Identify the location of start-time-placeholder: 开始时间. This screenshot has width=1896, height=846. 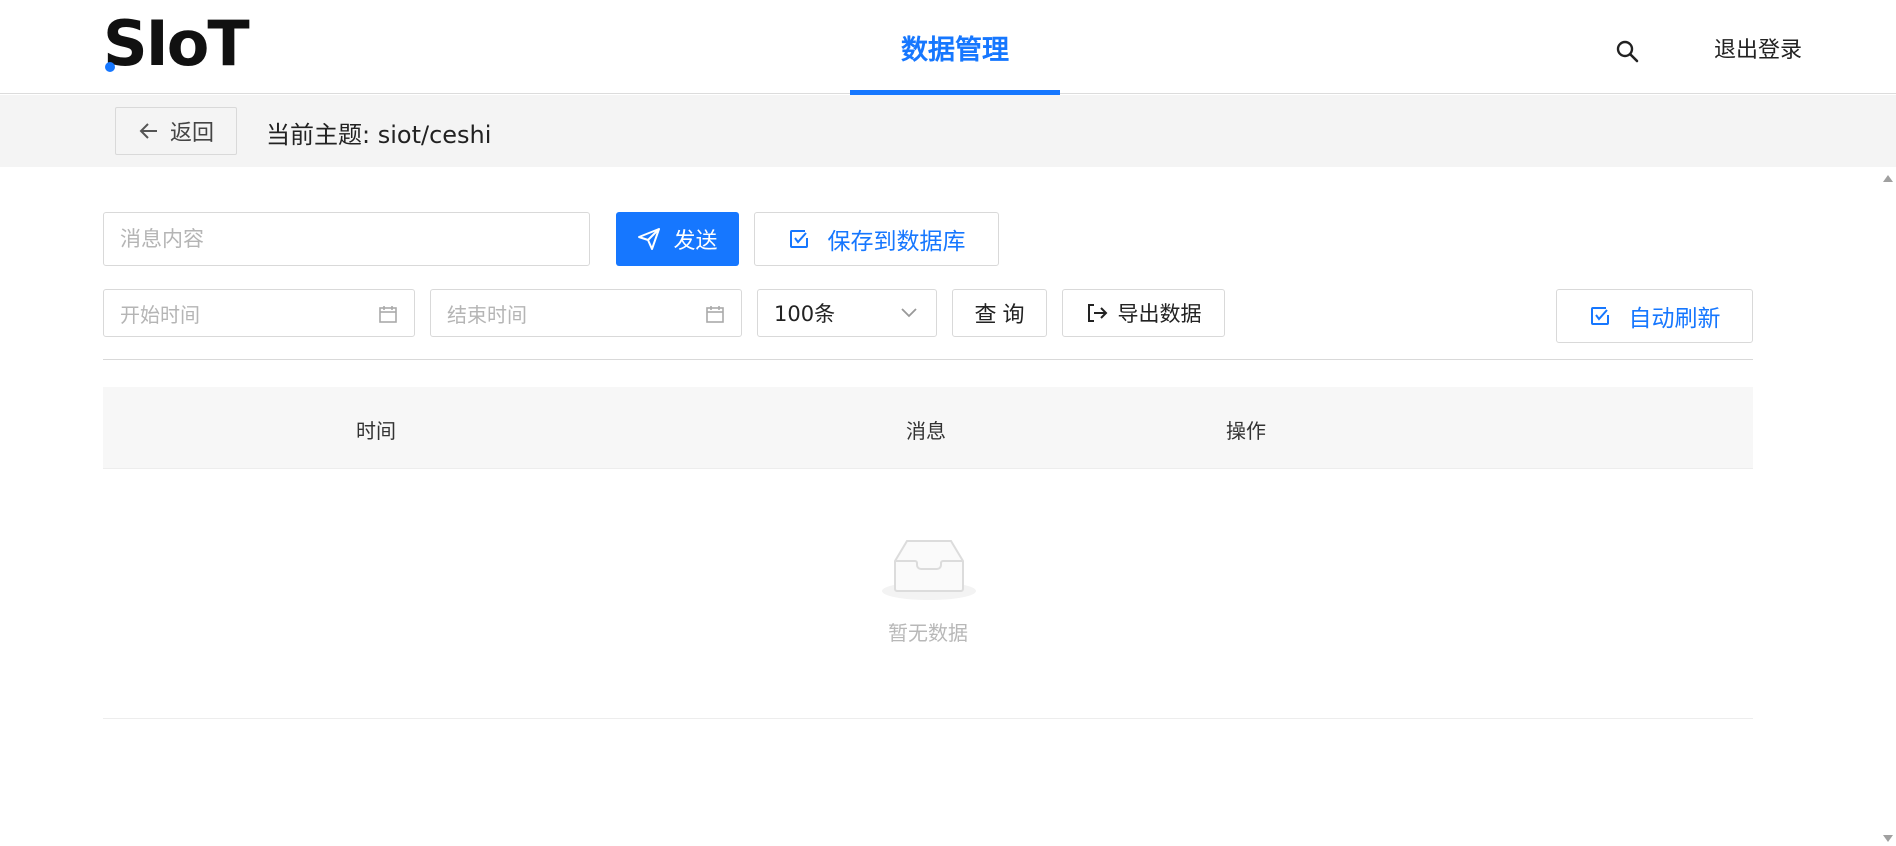
(160, 314).